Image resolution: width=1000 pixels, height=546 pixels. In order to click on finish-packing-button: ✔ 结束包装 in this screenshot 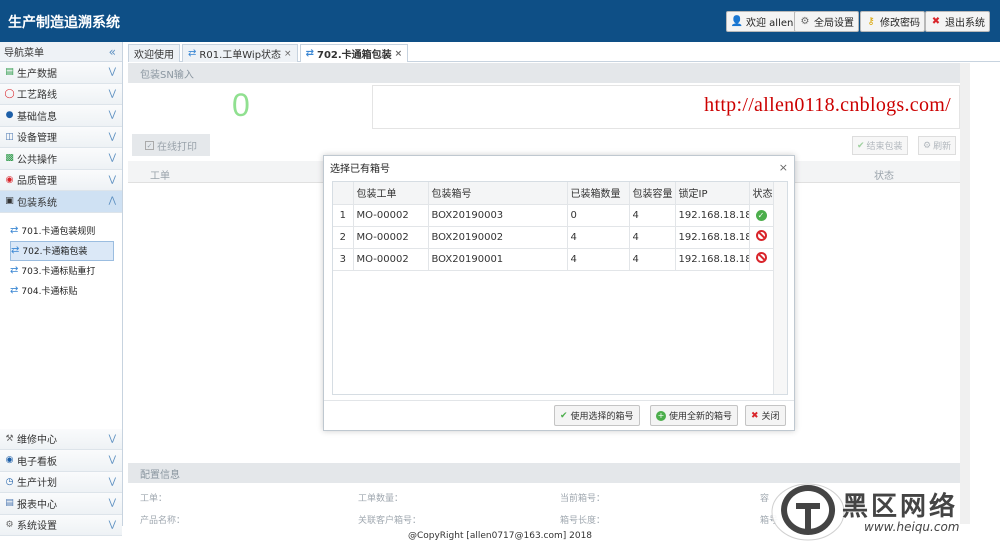, I will do `click(880, 145)`.